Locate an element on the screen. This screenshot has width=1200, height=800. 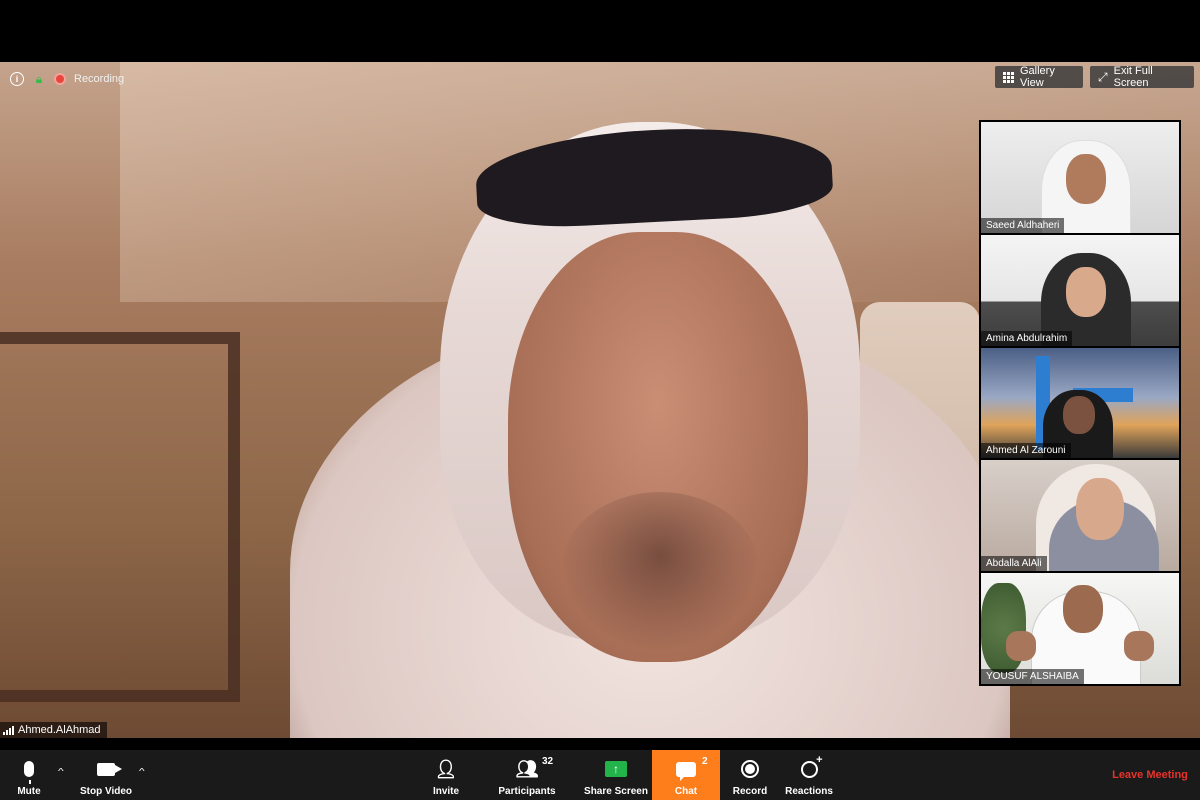
exit-fullscreen-icon: ⤢ is located at coordinates (1103, 77).